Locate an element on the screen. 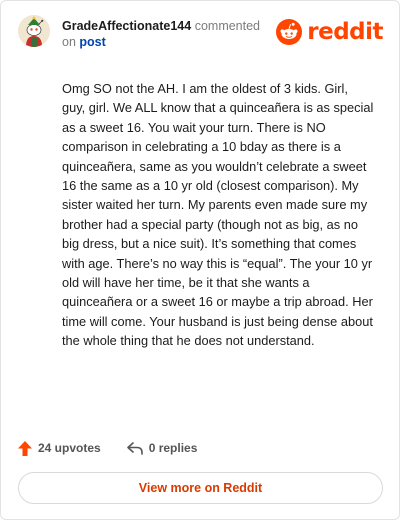  reddit-wordmark: reddit is located at coordinates (345, 32).